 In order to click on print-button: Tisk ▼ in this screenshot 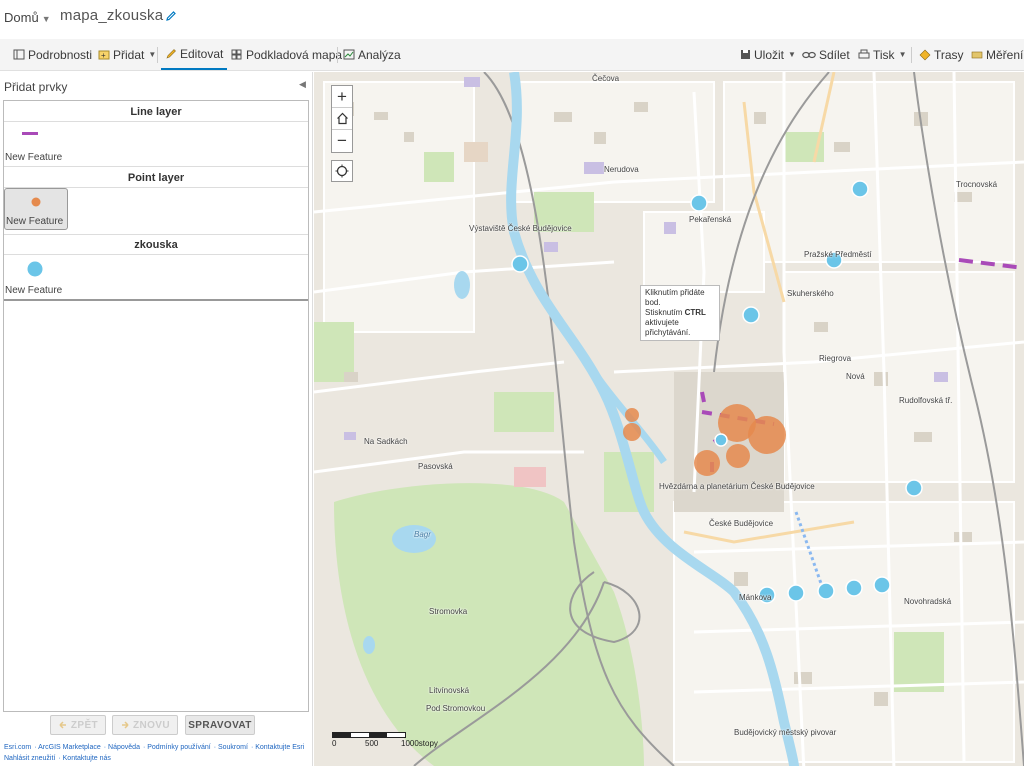, I will do `click(882, 54)`.